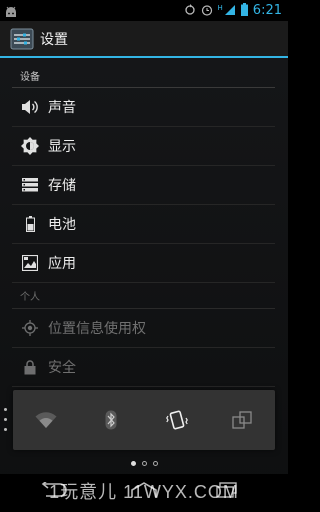 This screenshot has height=512, width=320. I want to click on page-indicator, so click(144, 463).